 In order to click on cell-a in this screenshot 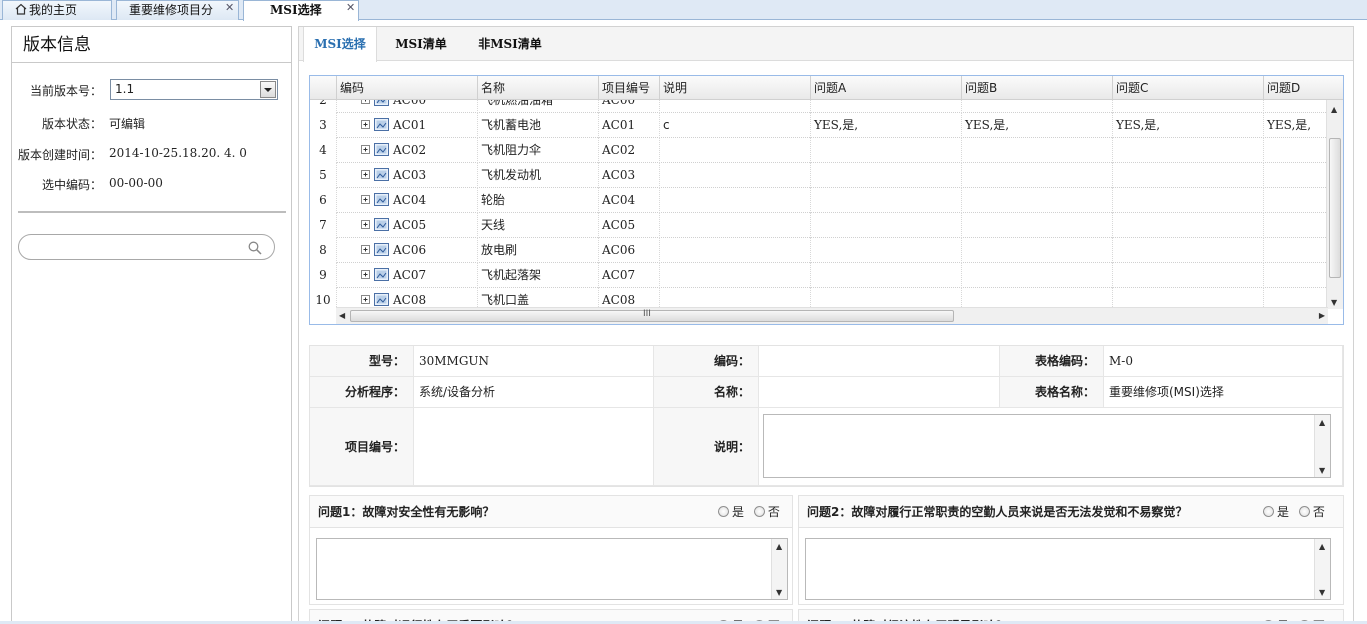, I will do `click(885, 175)`.